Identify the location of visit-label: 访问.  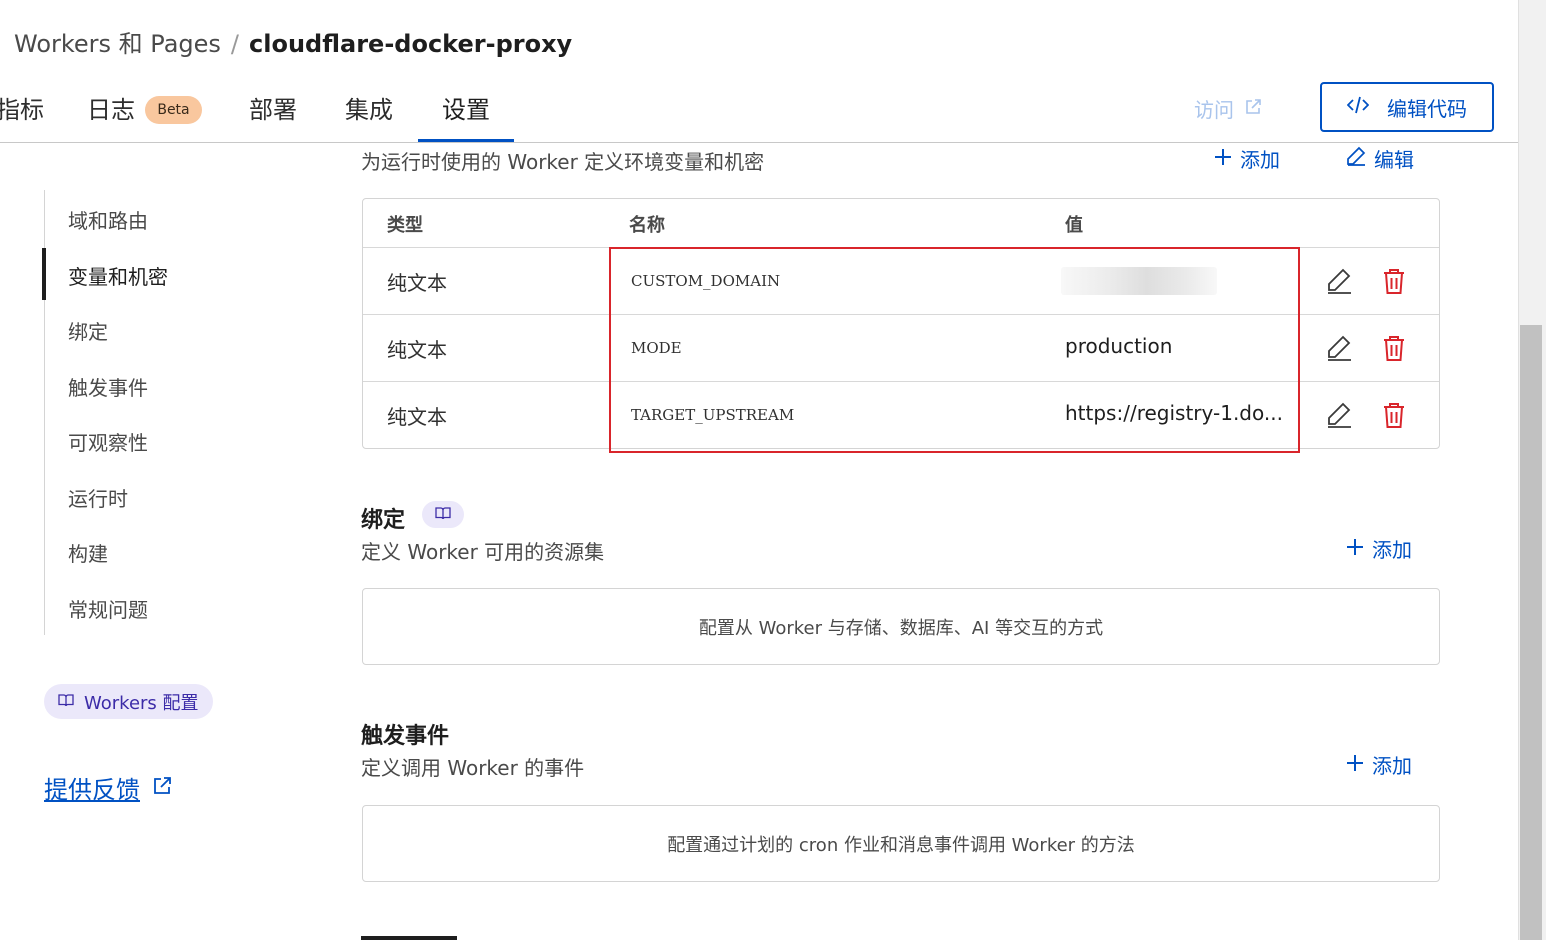
(1214, 110).